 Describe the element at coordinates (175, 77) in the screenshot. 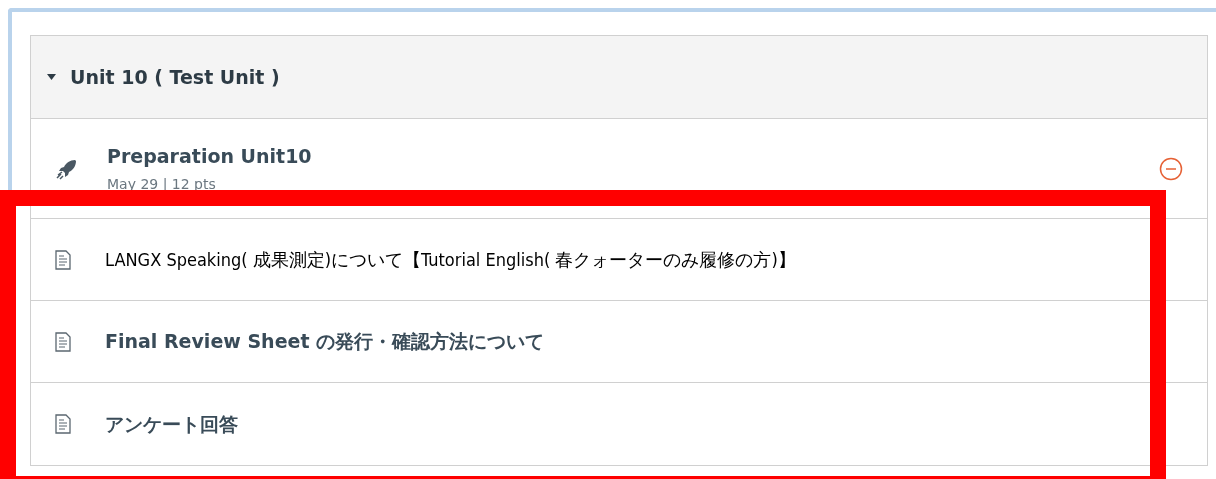

I see `module-title: Unit 10 ( Test Unit )` at that location.